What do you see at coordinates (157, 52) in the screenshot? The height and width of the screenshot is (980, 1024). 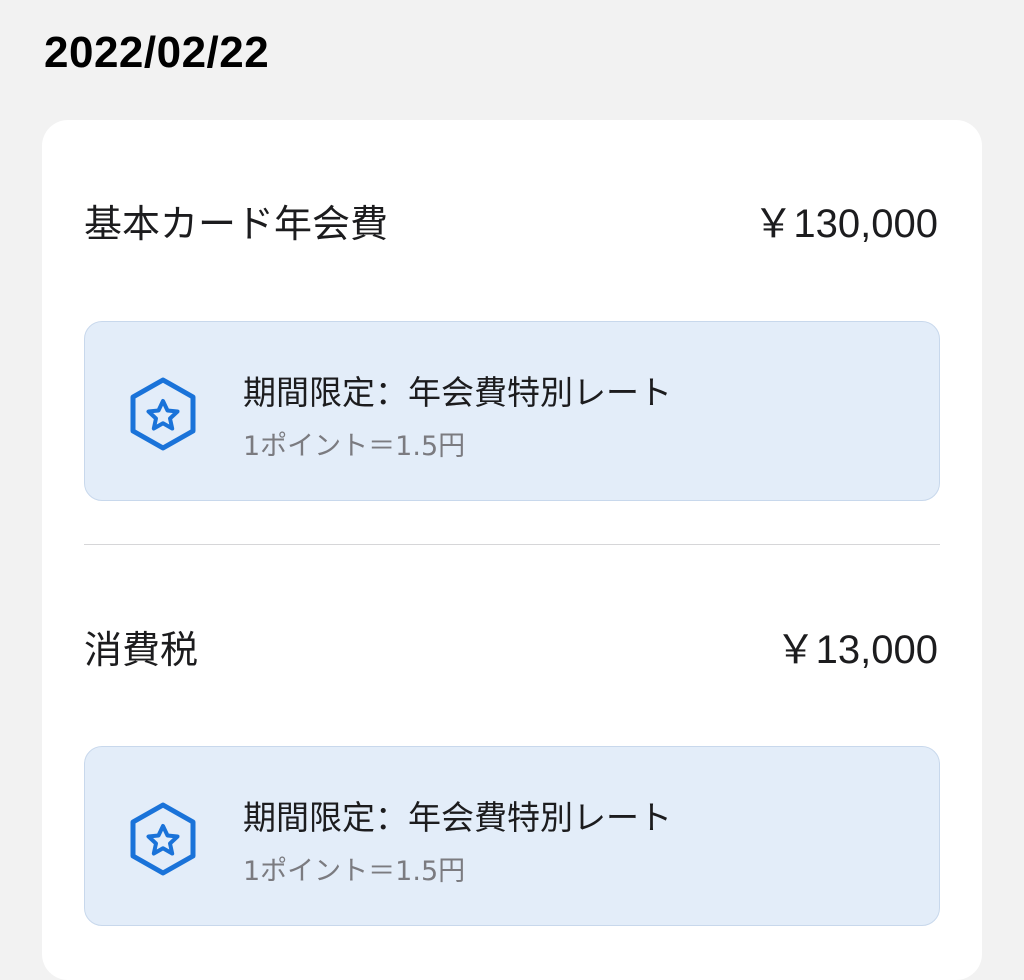 I see `date-heading: 2022/02/22` at bounding box center [157, 52].